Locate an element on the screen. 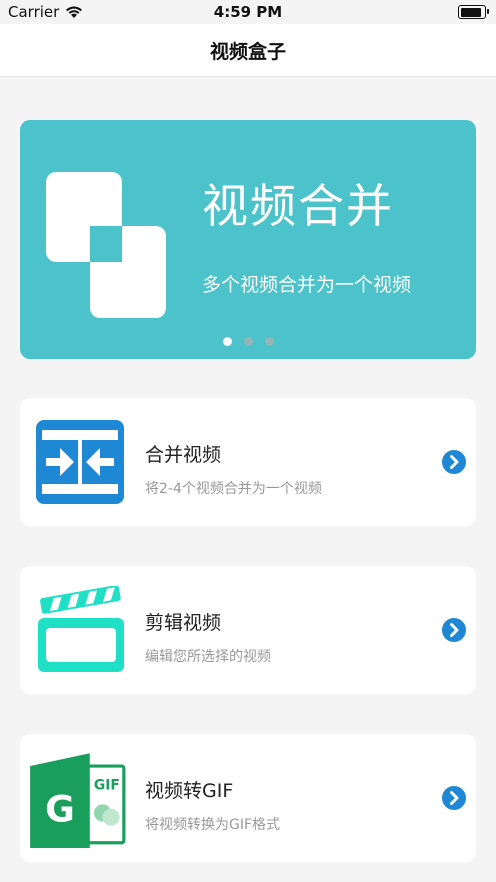  card-title: 视频转GIF is located at coordinates (189, 791).